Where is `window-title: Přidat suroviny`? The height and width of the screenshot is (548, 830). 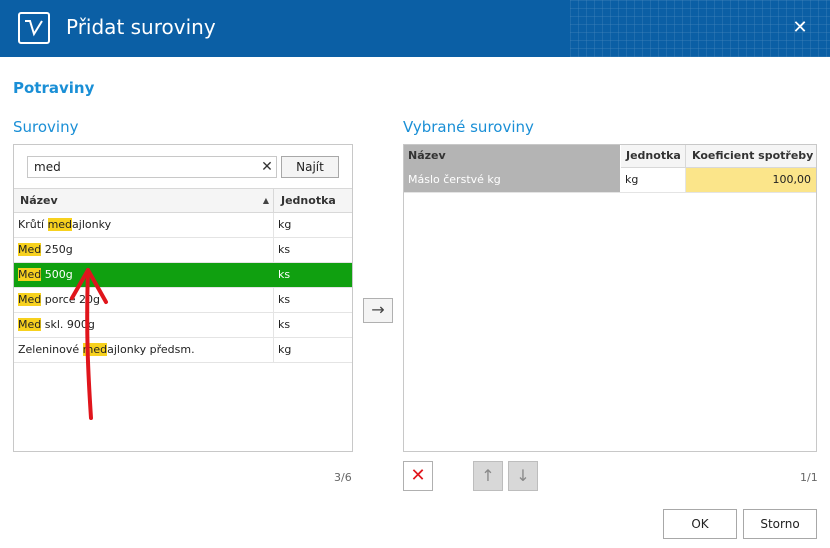
window-title: Přidat suroviny is located at coordinates (141, 27).